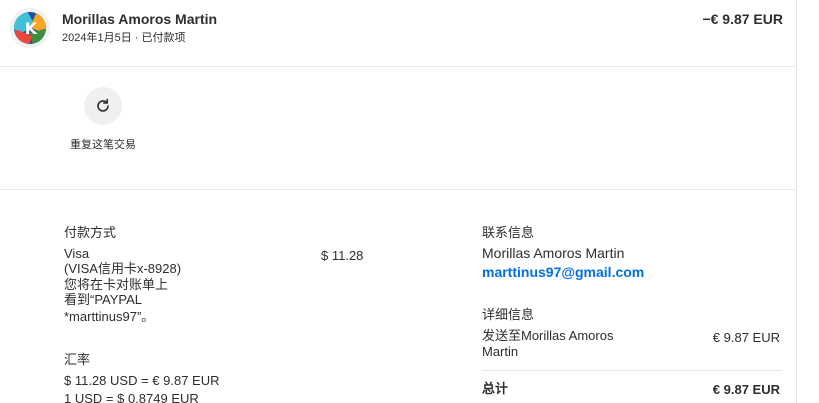 The image size is (819, 403). Describe the element at coordinates (746, 337) in the screenshot. I see `details-amount: € 9.87 EUR` at that location.